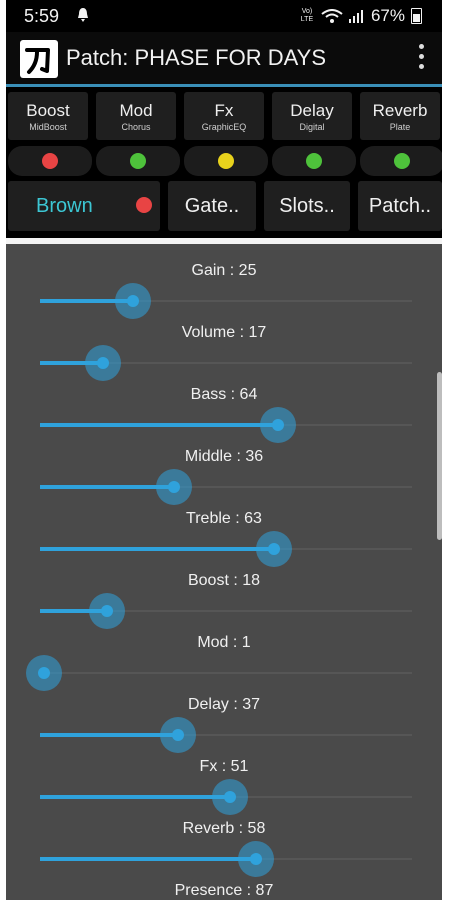 The width and height of the screenshot is (450, 900). Describe the element at coordinates (196, 57) in the screenshot. I see `page-title: Patch: PHASE FOR DAYS` at that location.